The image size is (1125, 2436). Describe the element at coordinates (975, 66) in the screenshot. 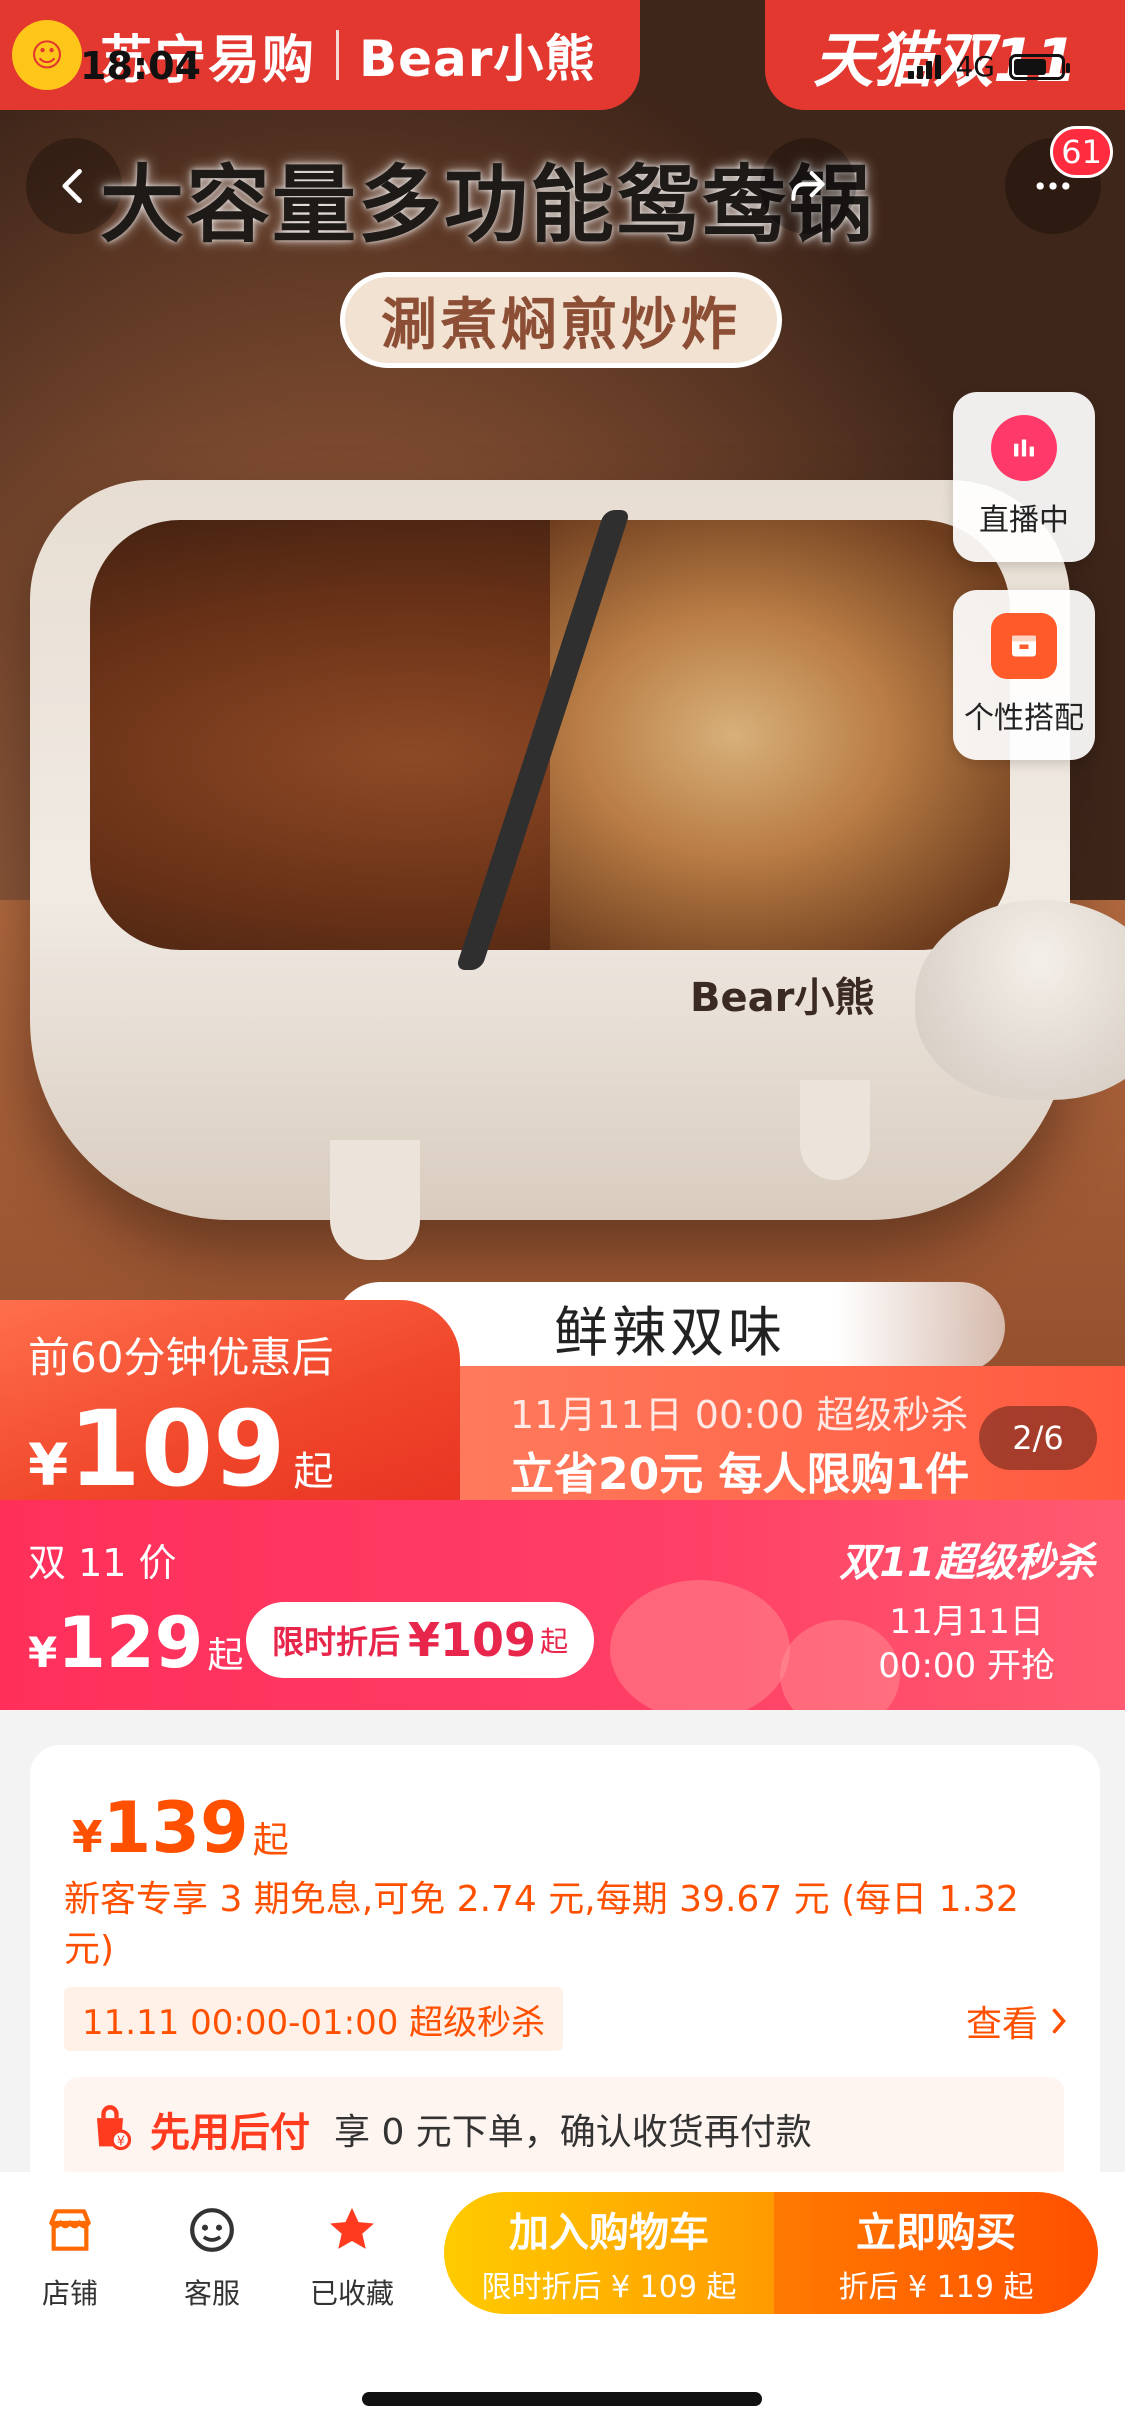

I see `network-label: 4G` at that location.